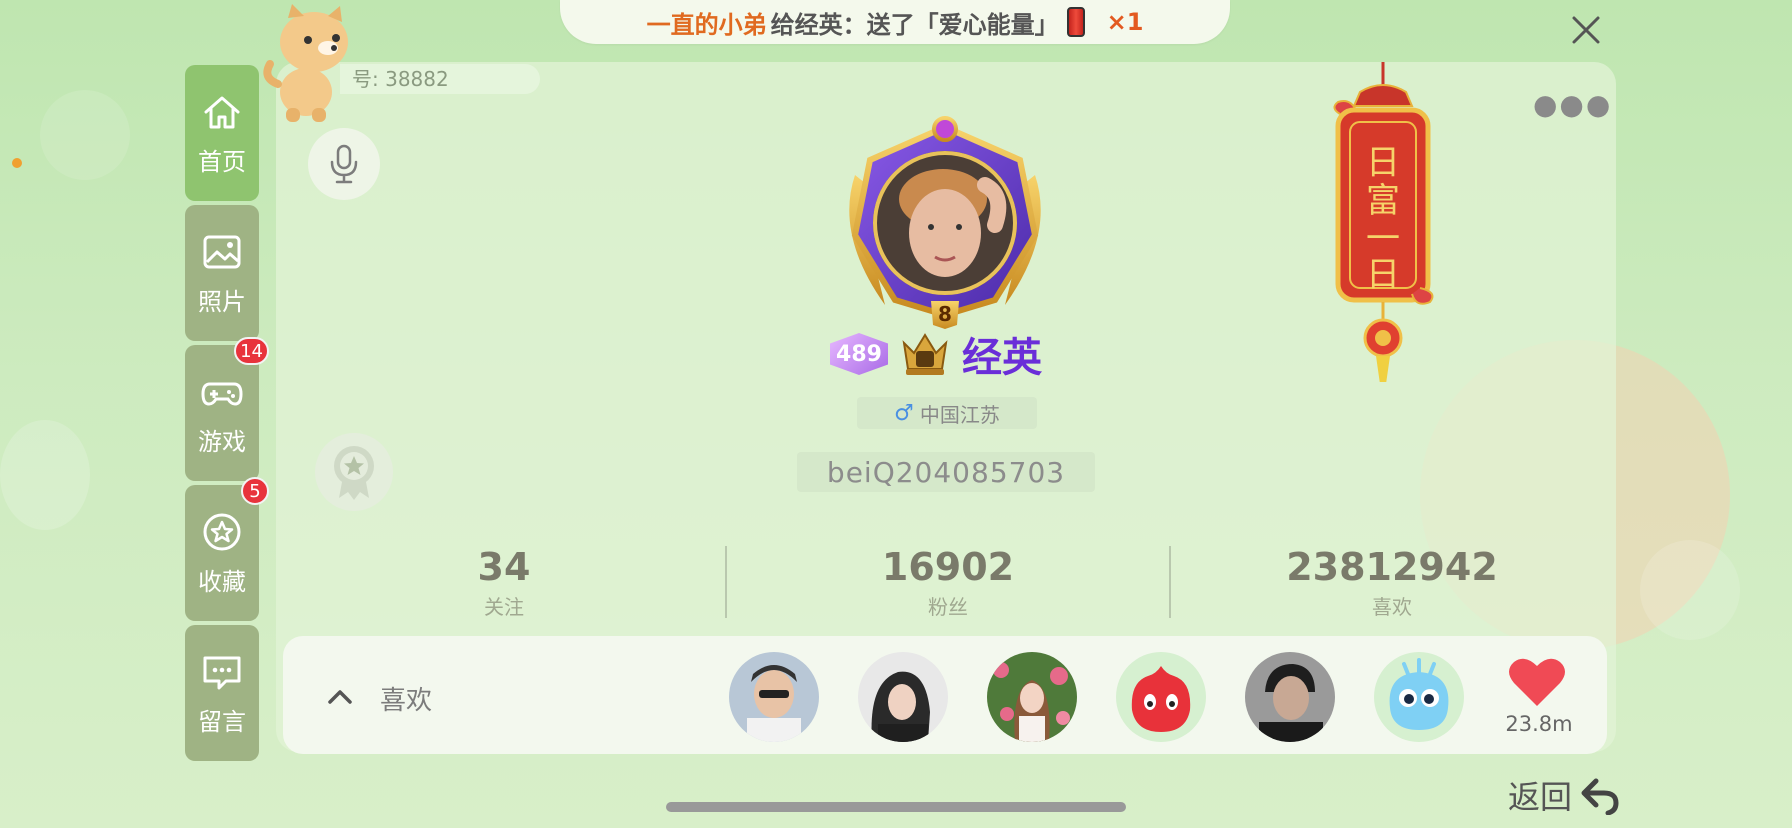  Describe the element at coordinates (504, 566) in the screenshot. I see `following-count: 34` at that location.